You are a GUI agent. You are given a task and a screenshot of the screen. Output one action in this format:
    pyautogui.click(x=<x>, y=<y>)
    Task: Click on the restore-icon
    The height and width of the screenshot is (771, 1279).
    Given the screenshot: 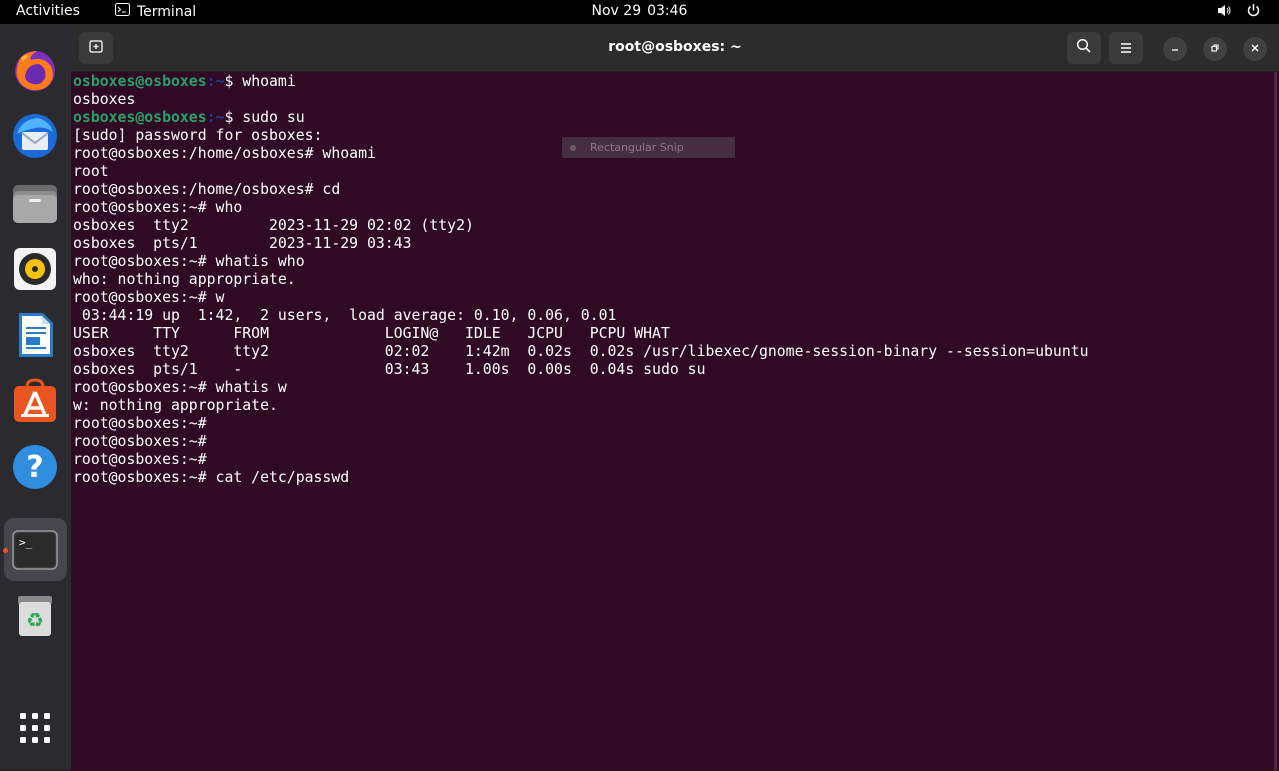 What is the action you would take?
    pyautogui.click(x=1215, y=49)
    